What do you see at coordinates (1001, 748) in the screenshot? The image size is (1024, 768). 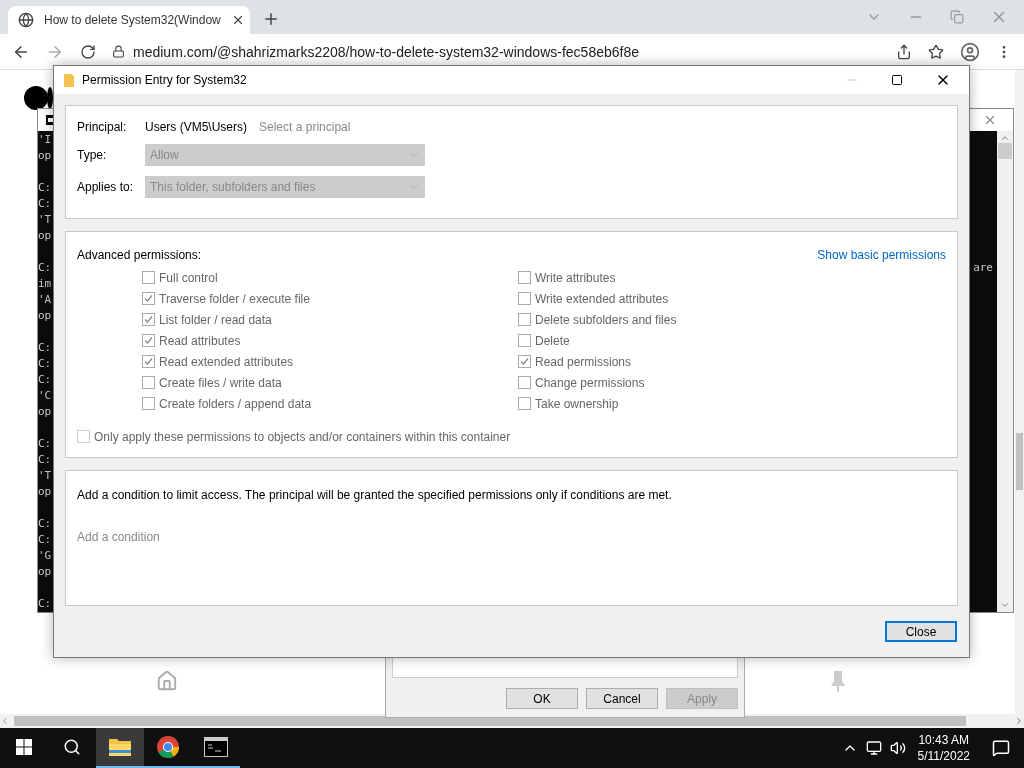 I see `notification-icon` at bounding box center [1001, 748].